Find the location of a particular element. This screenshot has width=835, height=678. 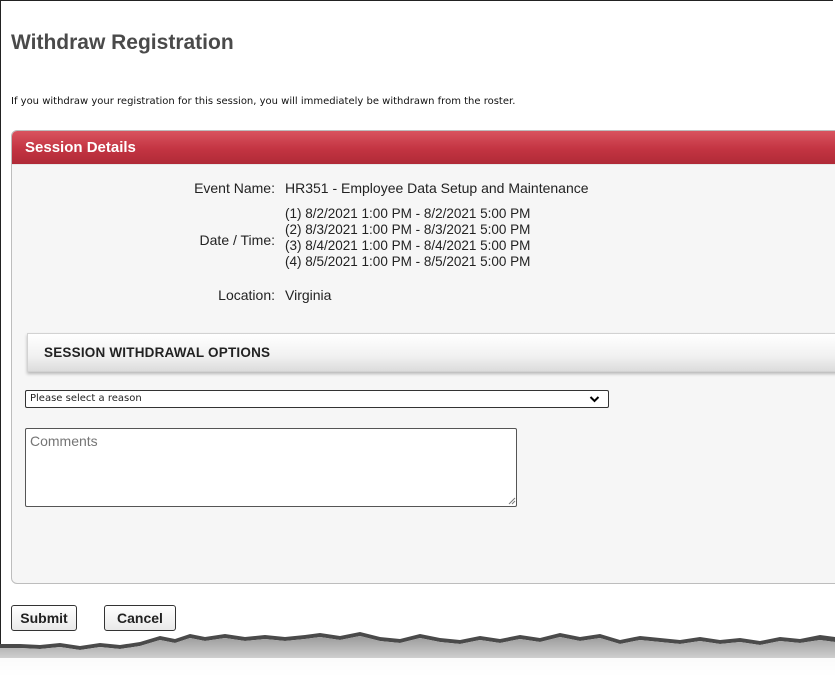

reason-select-value: Please select a reason is located at coordinates (86, 398).